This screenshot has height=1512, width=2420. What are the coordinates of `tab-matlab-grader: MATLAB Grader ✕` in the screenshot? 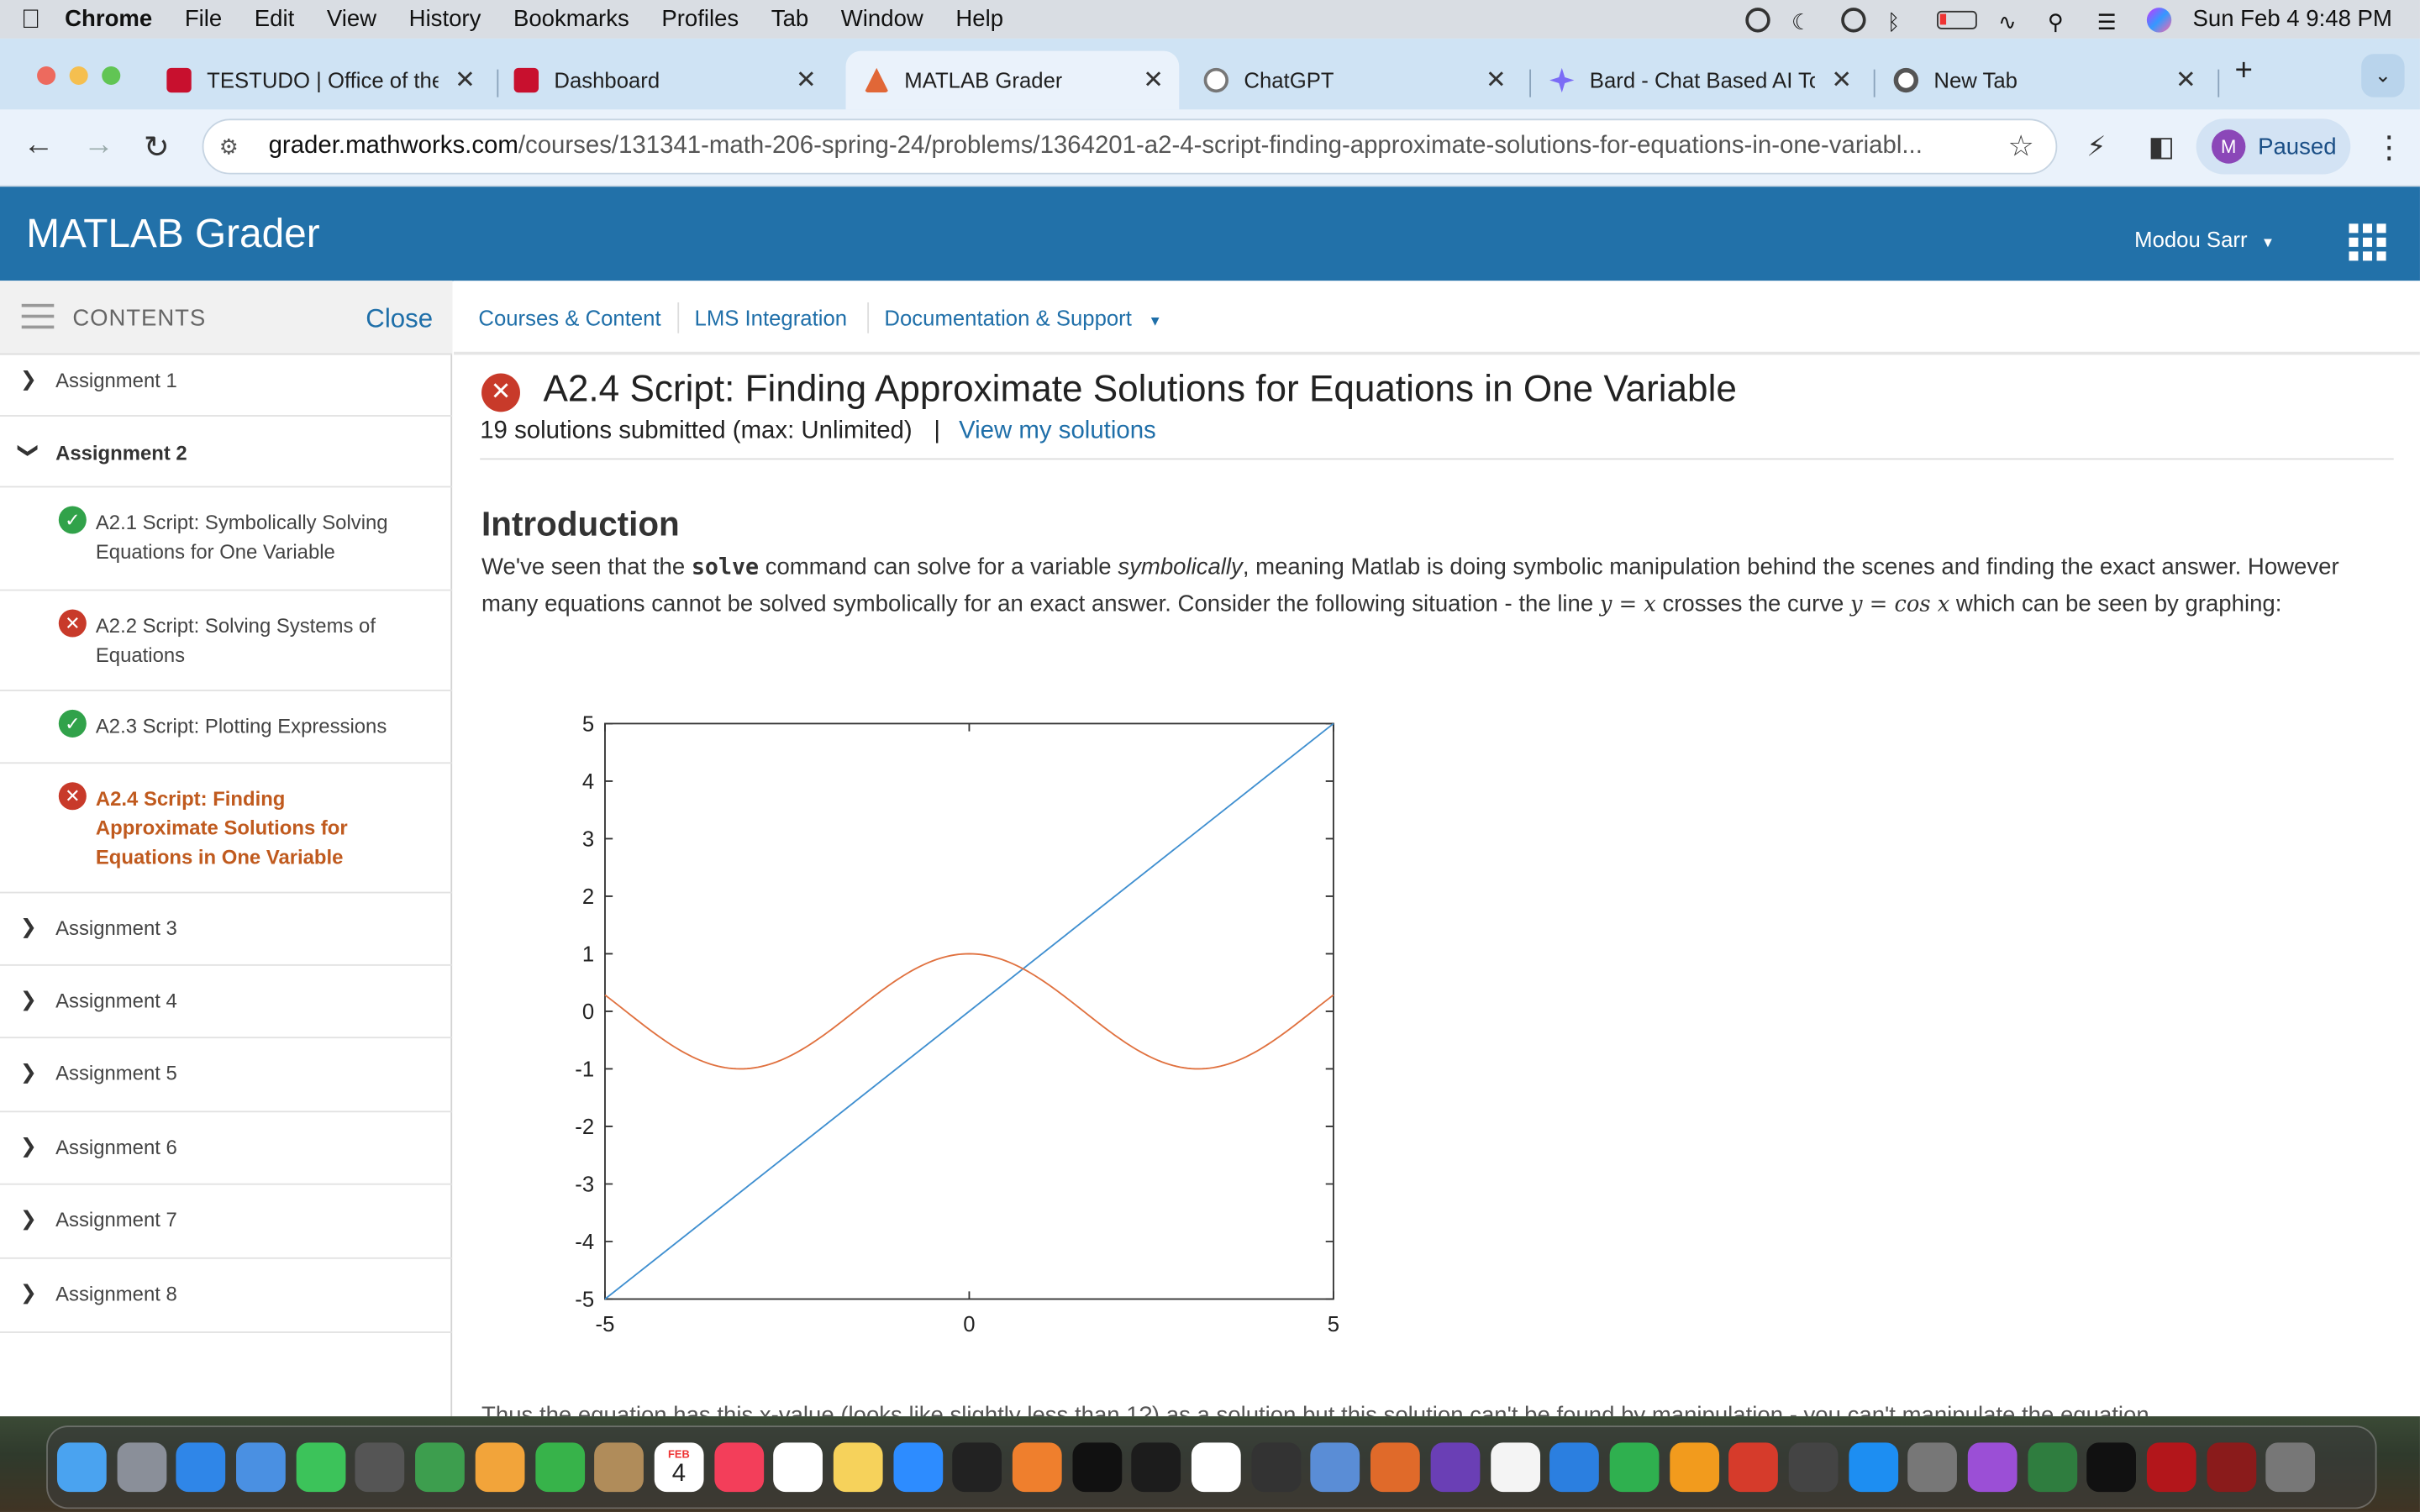 It's located at (1013, 80).